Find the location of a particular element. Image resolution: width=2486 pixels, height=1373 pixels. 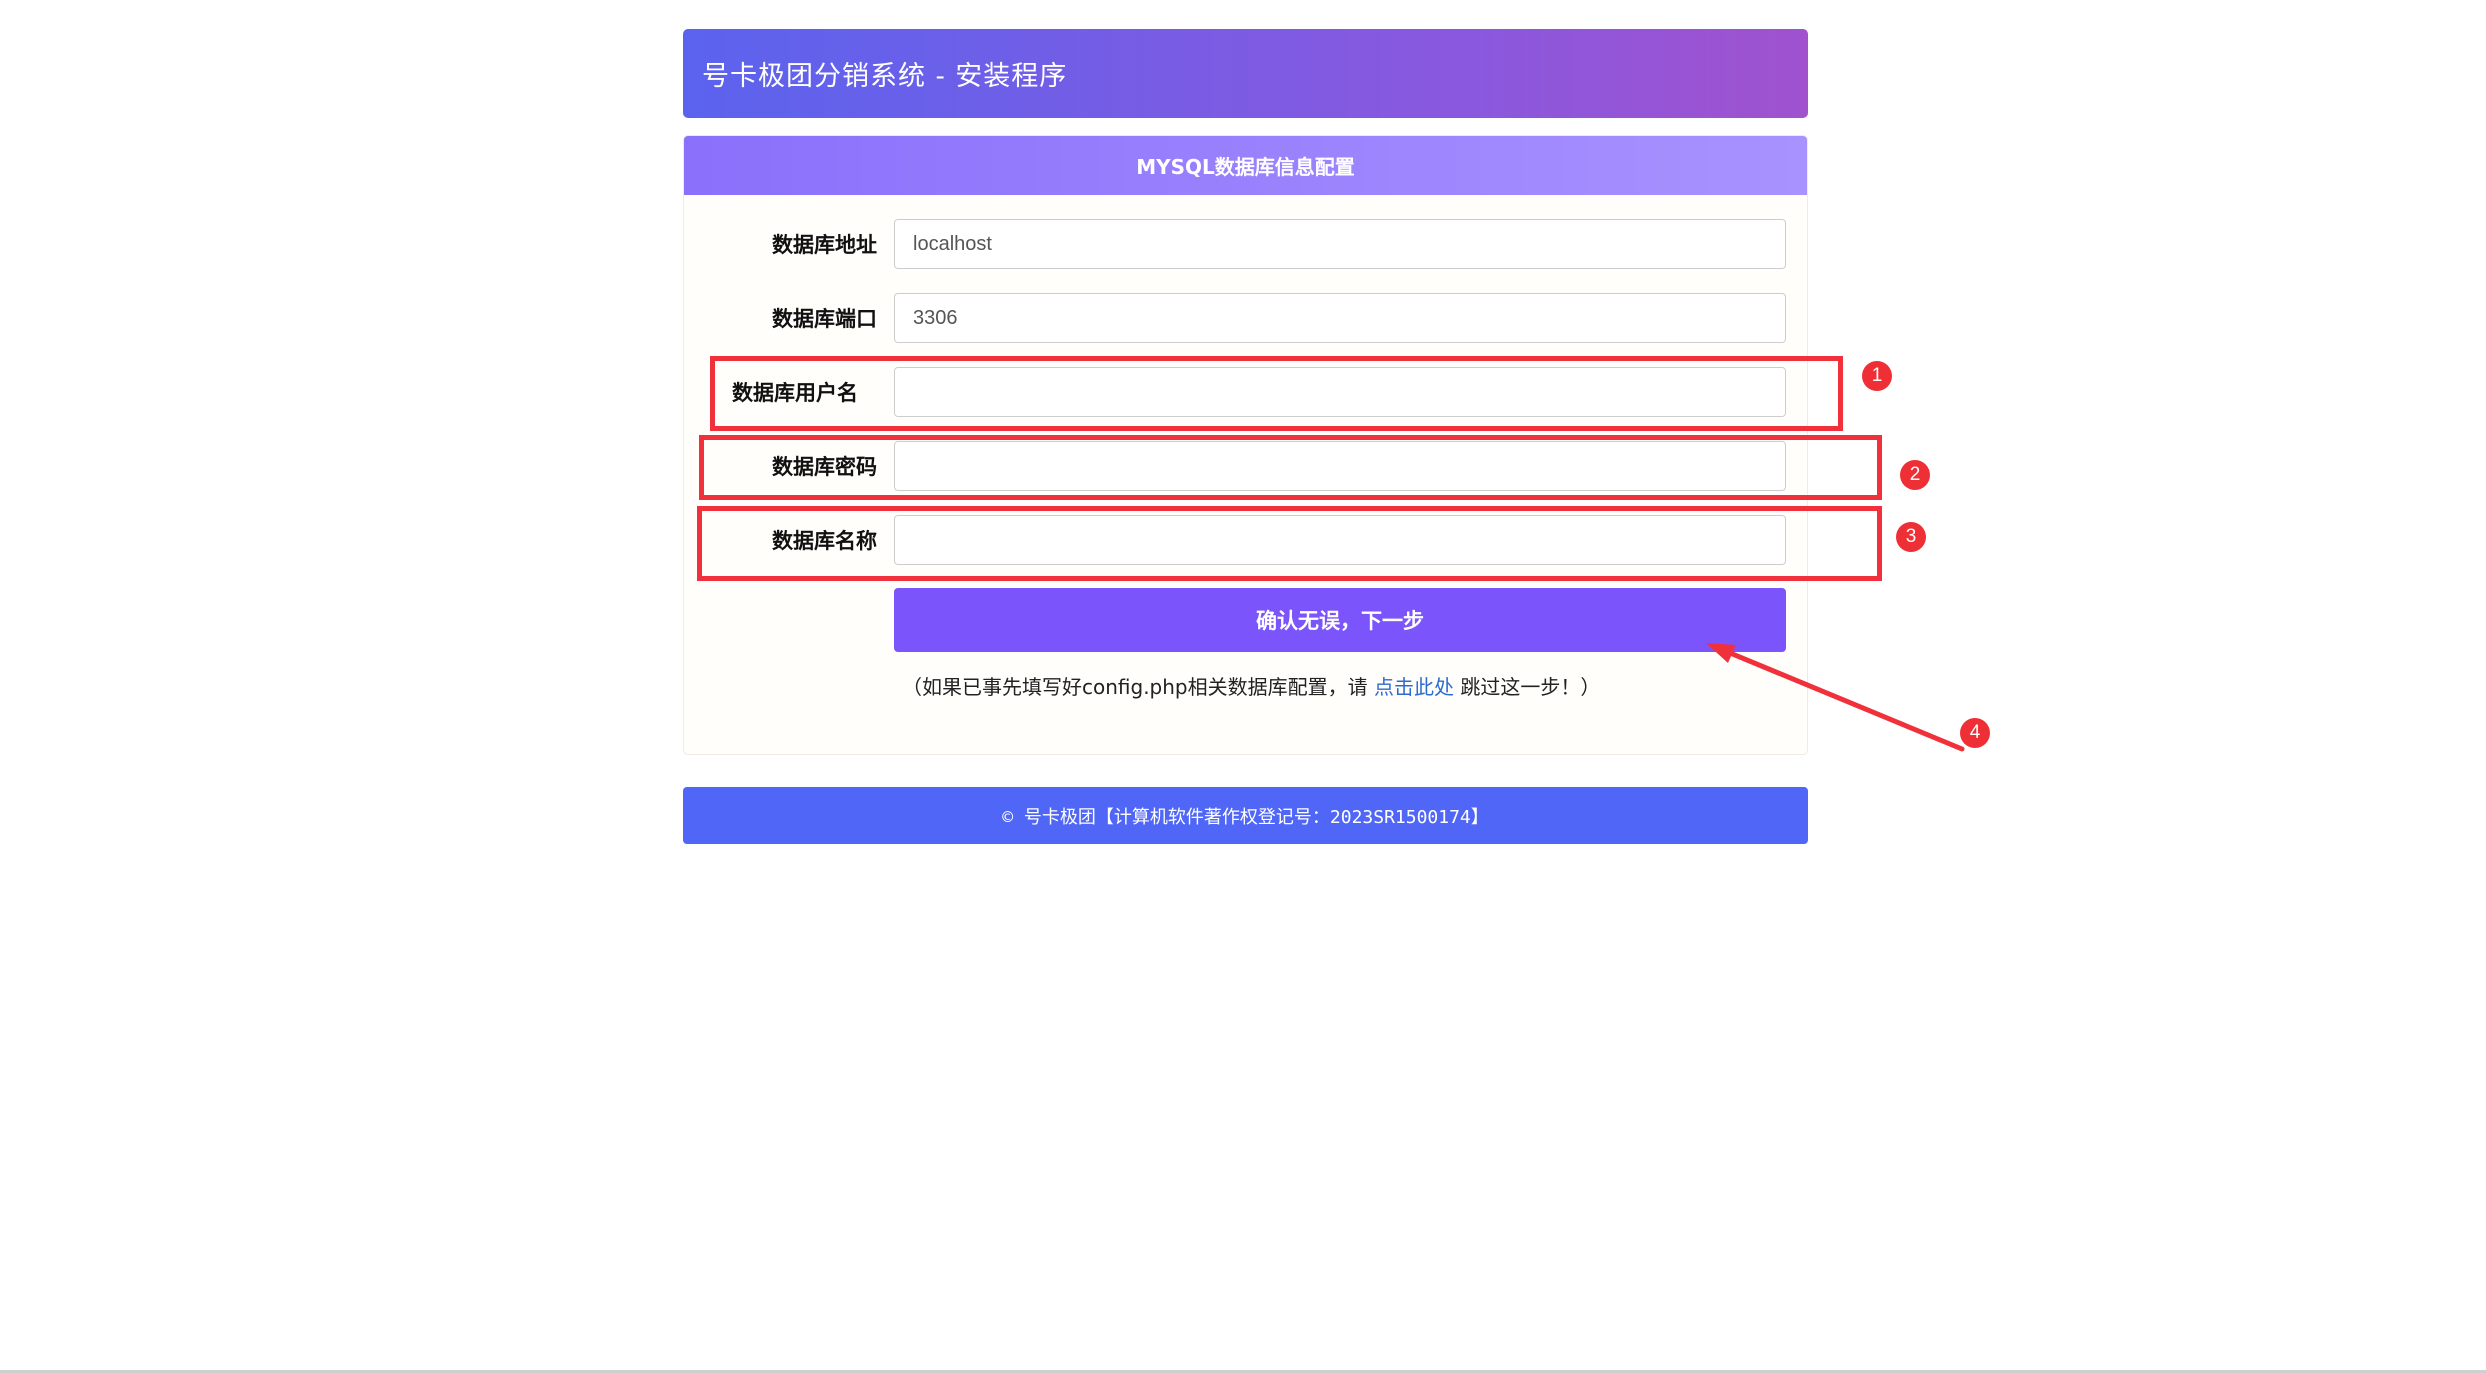

annotation-arrow is located at coordinates (1835, 697).